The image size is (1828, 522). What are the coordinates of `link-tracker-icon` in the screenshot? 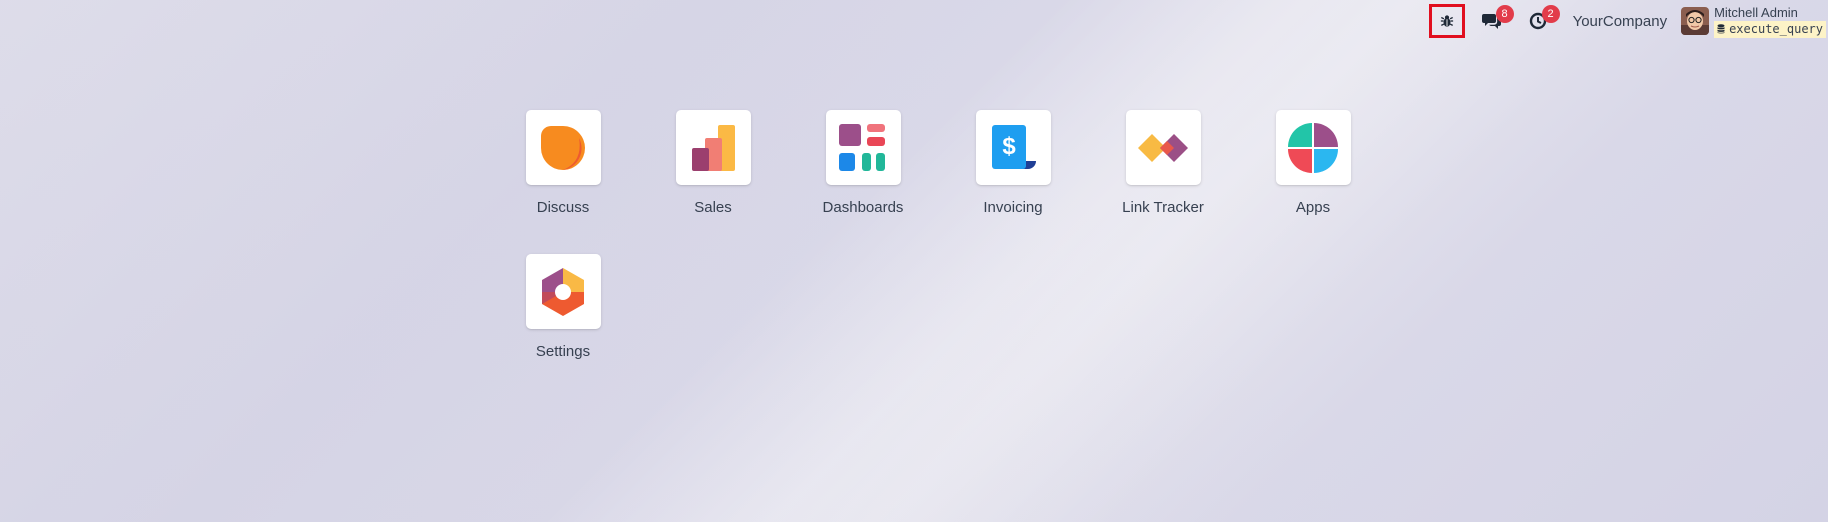 It's located at (1163, 147).